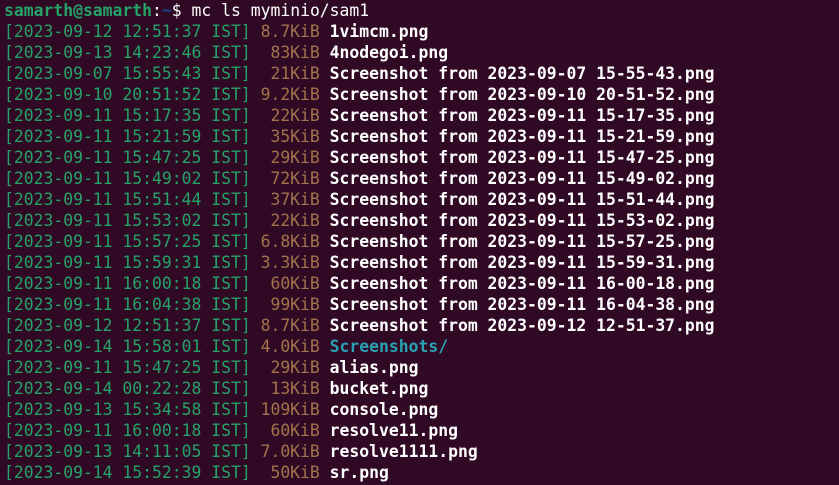 This screenshot has width=839, height=485. I want to click on entry-size: 109KiB, so click(290, 409).